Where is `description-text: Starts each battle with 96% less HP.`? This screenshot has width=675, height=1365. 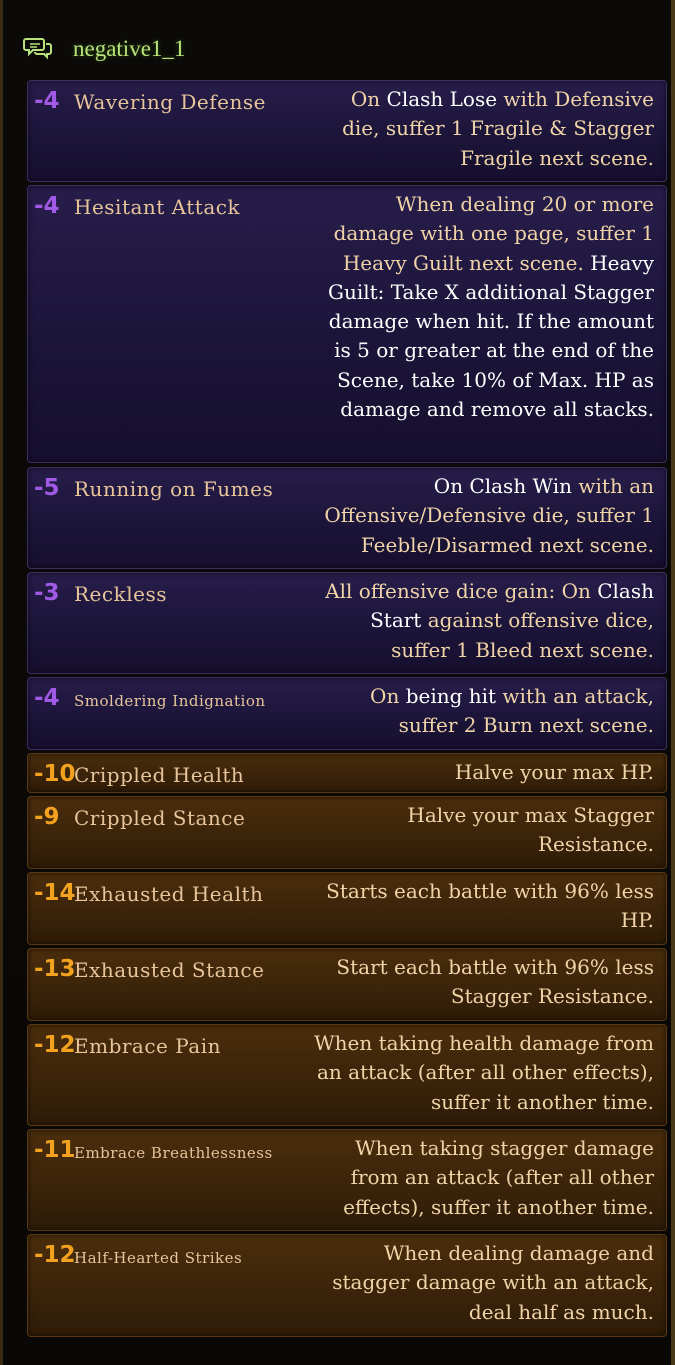 description-text: Starts each battle with 96% less HP. is located at coordinates (490, 906).